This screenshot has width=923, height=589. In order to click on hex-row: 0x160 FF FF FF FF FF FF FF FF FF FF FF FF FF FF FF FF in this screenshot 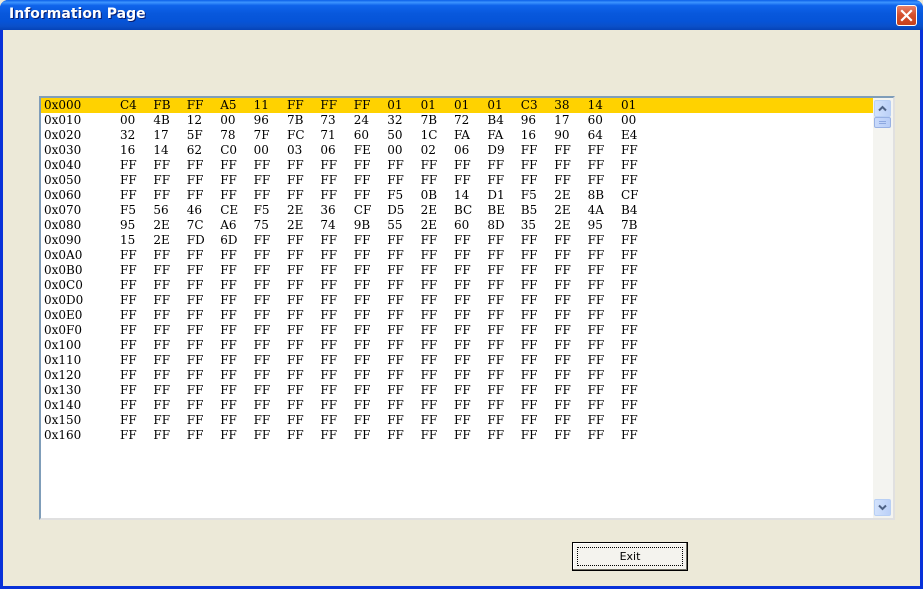, I will do `click(457, 435)`.